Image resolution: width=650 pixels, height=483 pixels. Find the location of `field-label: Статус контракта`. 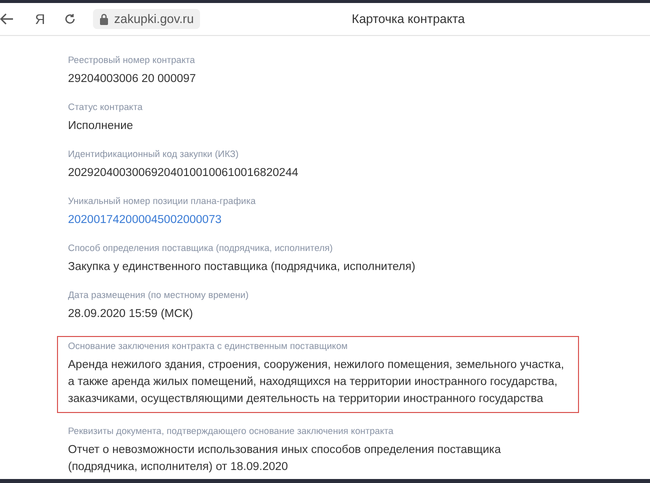

field-label: Статус контракта is located at coordinates (106, 107).